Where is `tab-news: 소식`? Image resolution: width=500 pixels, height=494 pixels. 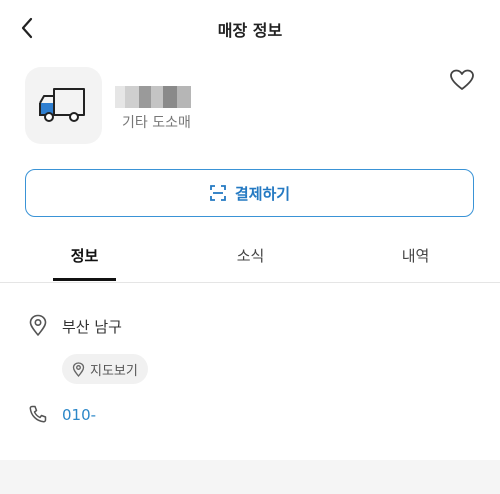 tab-news: 소식 is located at coordinates (250, 255).